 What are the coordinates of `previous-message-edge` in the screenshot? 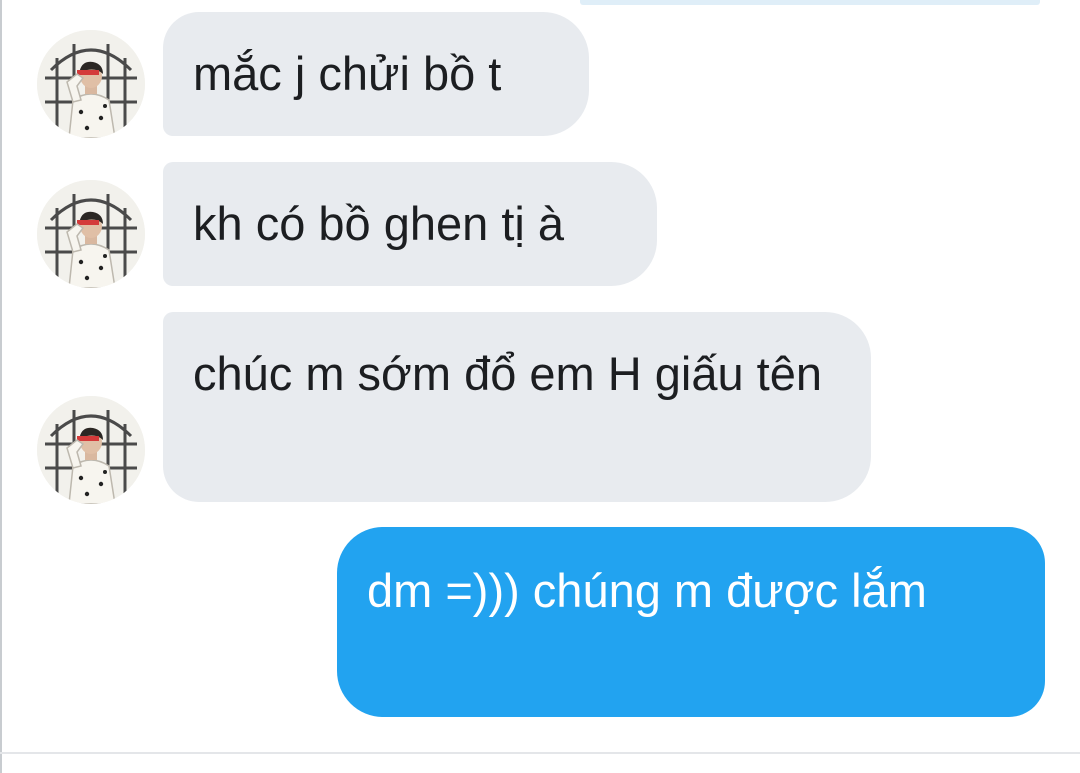 It's located at (810, 2).